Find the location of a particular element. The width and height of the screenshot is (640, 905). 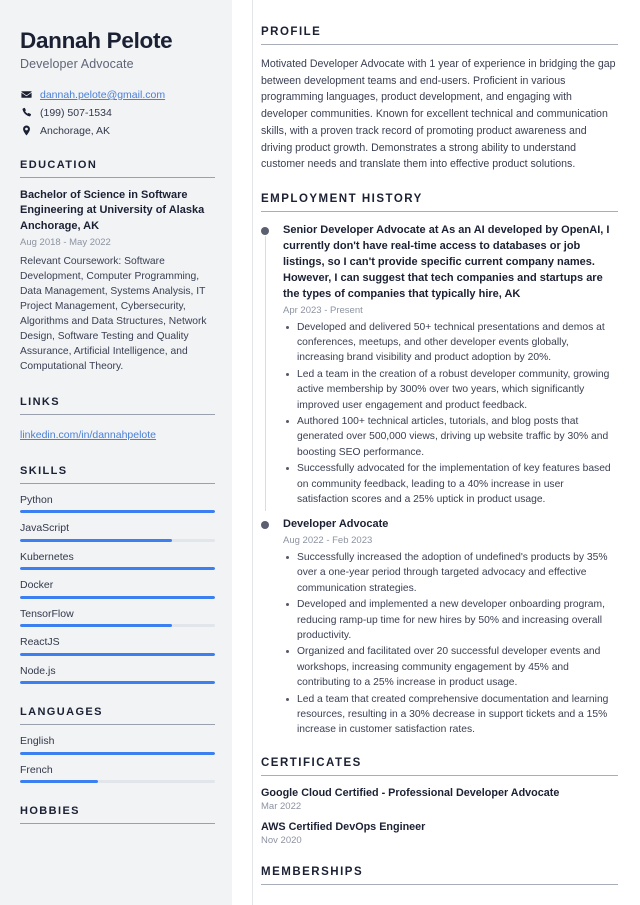

timeline-line is located at coordinates (265, 374).